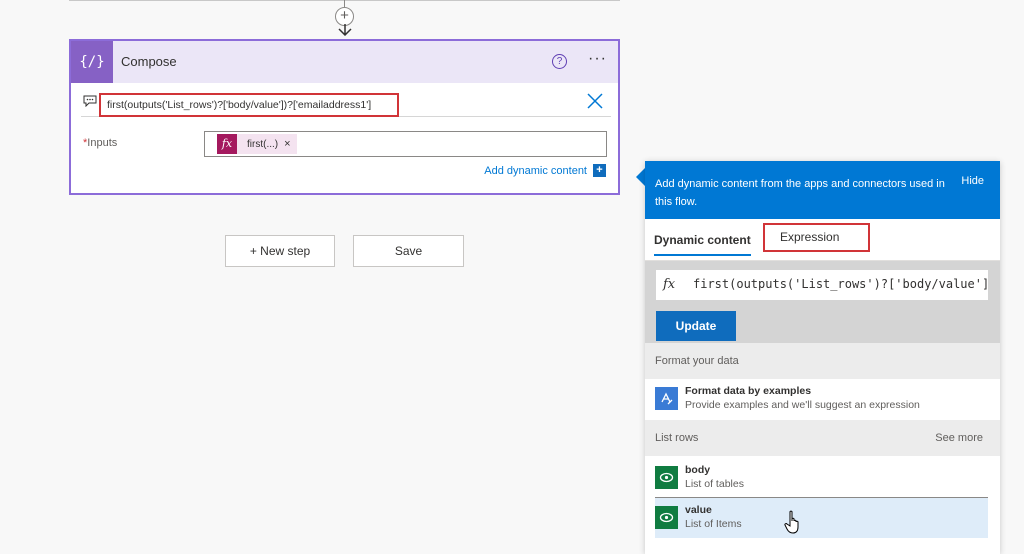  I want to click on arrow-down-icon, so click(345, 30).